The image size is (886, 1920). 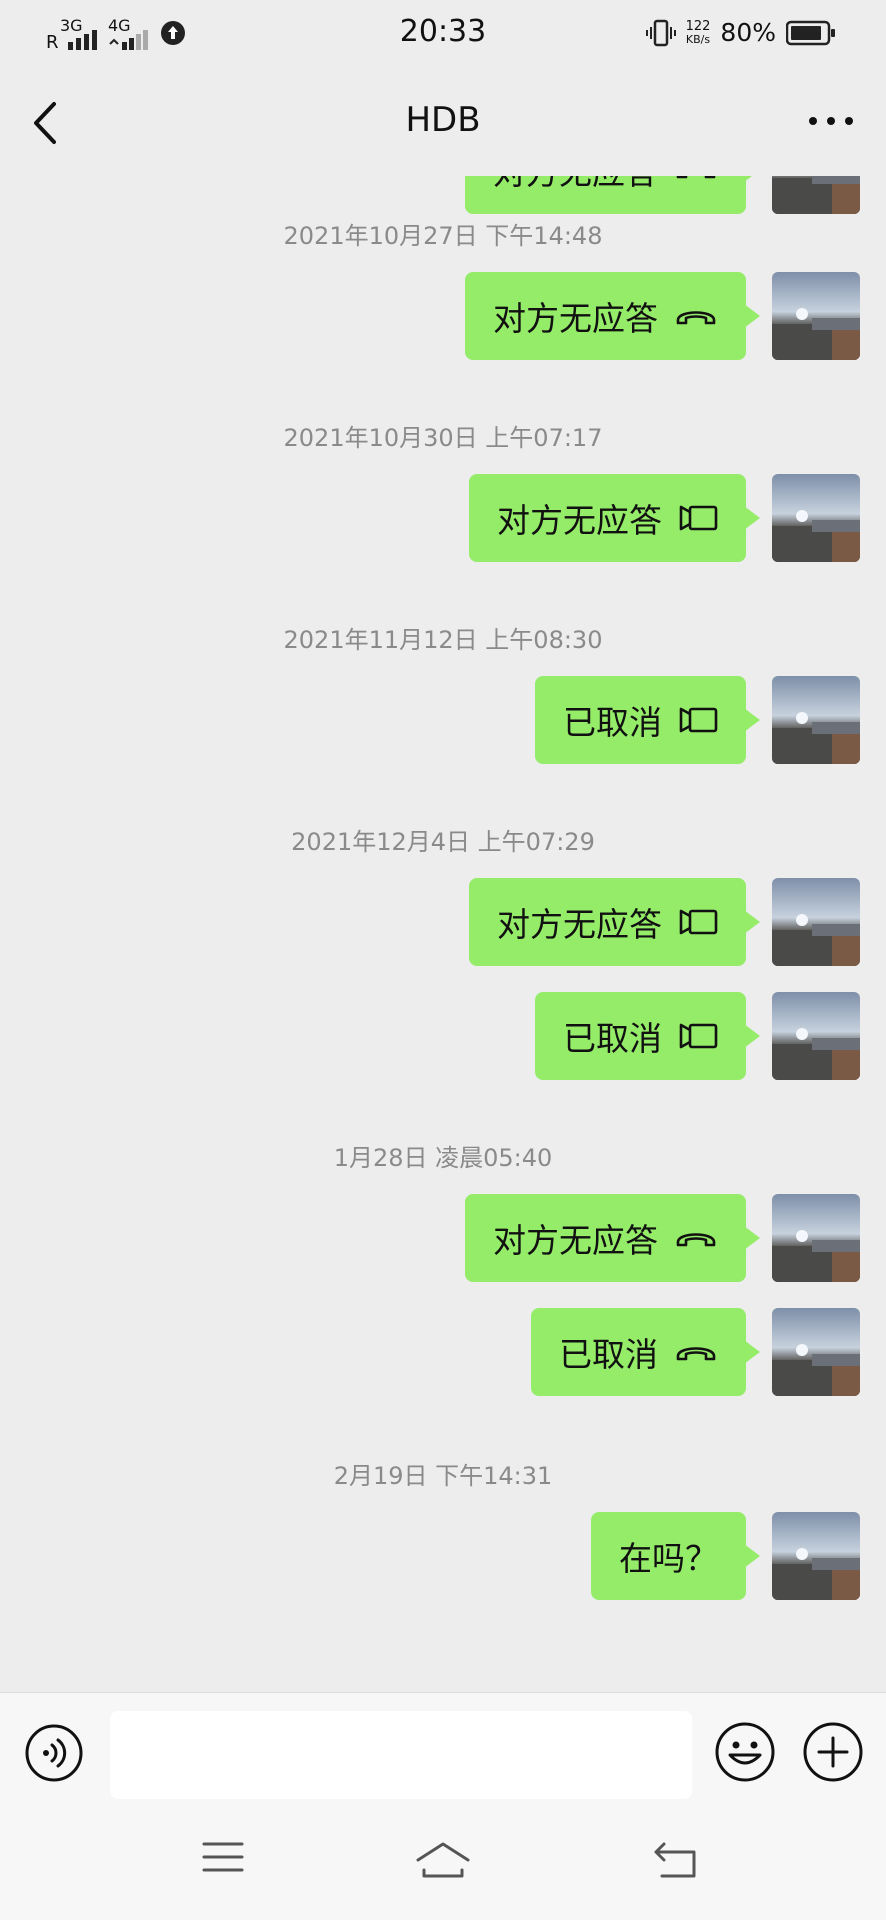 What do you see at coordinates (223, 1857) in the screenshot?
I see `menu-icon` at bounding box center [223, 1857].